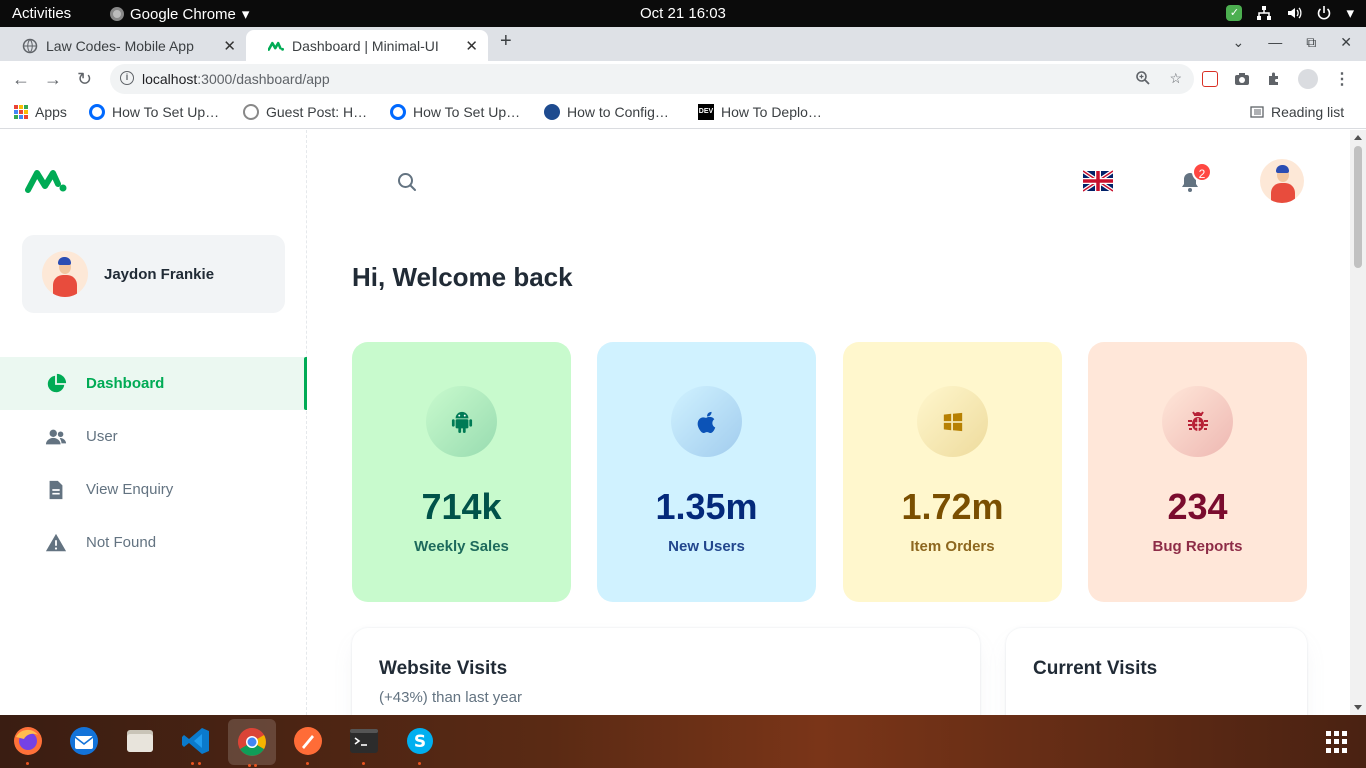  What do you see at coordinates (1143, 78) in the screenshot?
I see `zoom-icon` at bounding box center [1143, 78].